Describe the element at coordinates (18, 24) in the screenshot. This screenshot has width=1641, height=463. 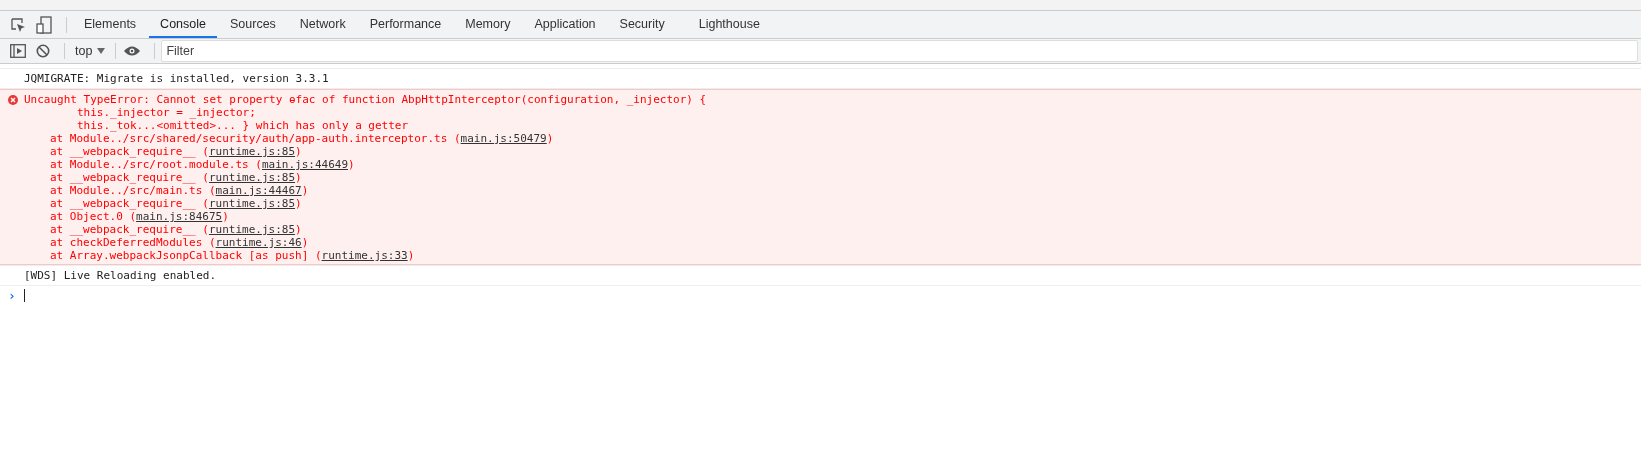
I see `inspect-icon` at that location.